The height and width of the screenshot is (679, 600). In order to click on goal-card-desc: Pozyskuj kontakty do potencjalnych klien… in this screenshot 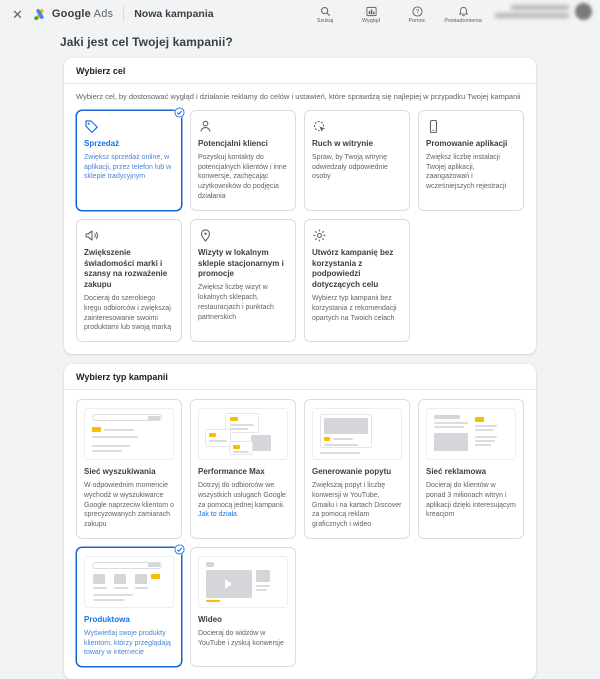, I will do `click(242, 176)`.